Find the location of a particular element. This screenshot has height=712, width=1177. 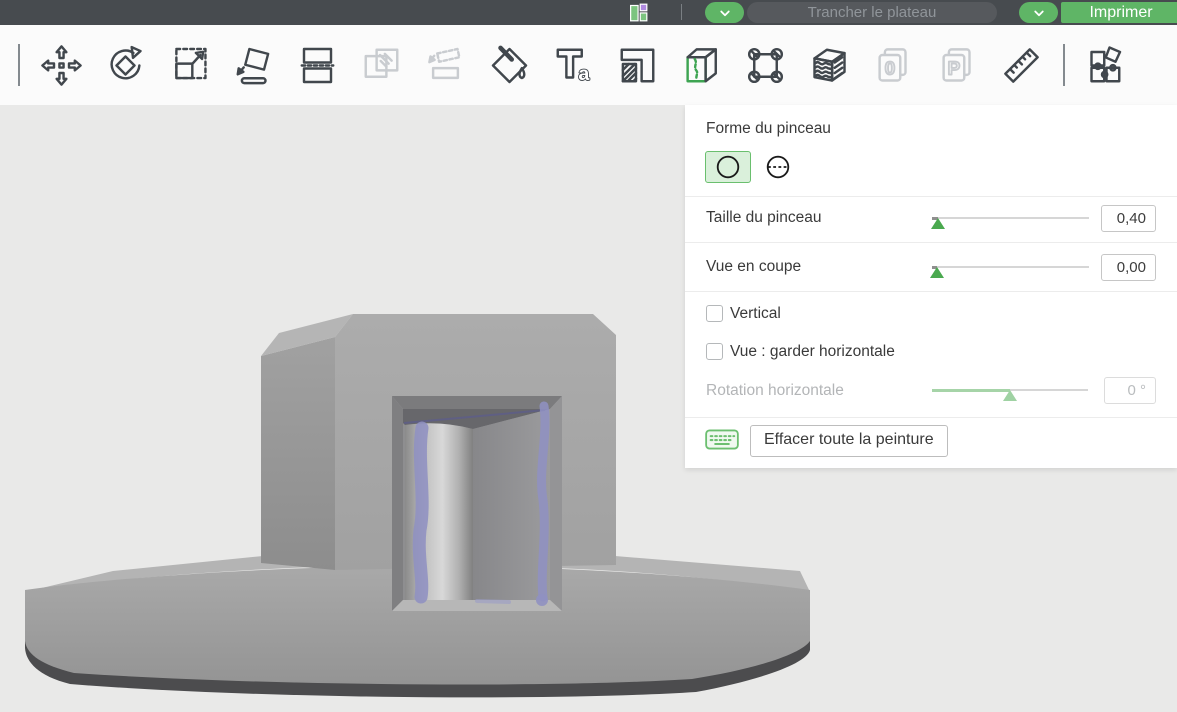

sphere-brush-icon is located at coordinates (778, 167).